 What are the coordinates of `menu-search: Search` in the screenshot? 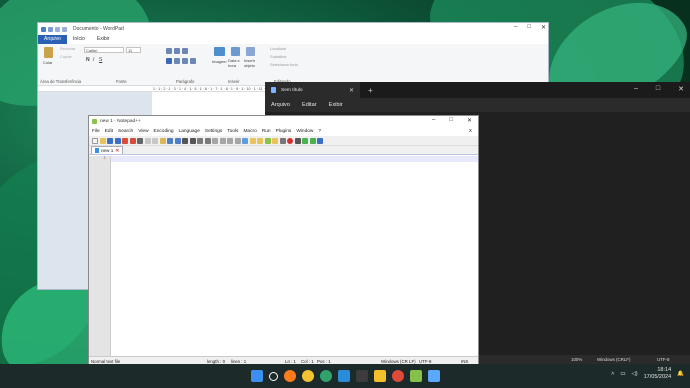 It's located at (125, 131).